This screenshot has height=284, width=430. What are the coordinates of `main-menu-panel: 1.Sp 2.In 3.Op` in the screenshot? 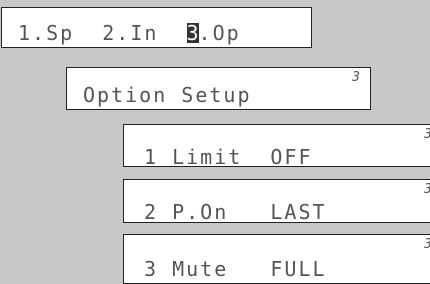 It's located at (156, 27).